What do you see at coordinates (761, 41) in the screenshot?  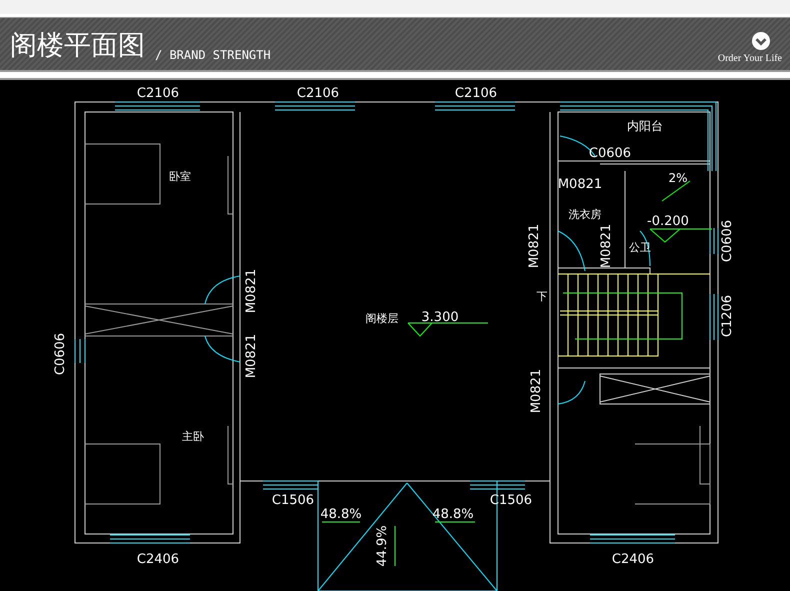 I see `chevron-down-icon` at bounding box center [761, 41].